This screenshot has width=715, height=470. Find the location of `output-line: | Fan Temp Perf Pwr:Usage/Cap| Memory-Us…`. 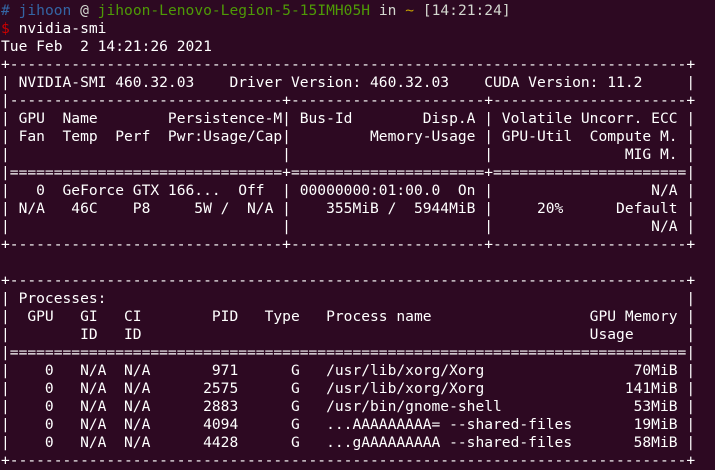

output-line: | Fan Temp Perf Pwr:Usage/Cap| Memory-Us… is located at coordinates (348, 136).